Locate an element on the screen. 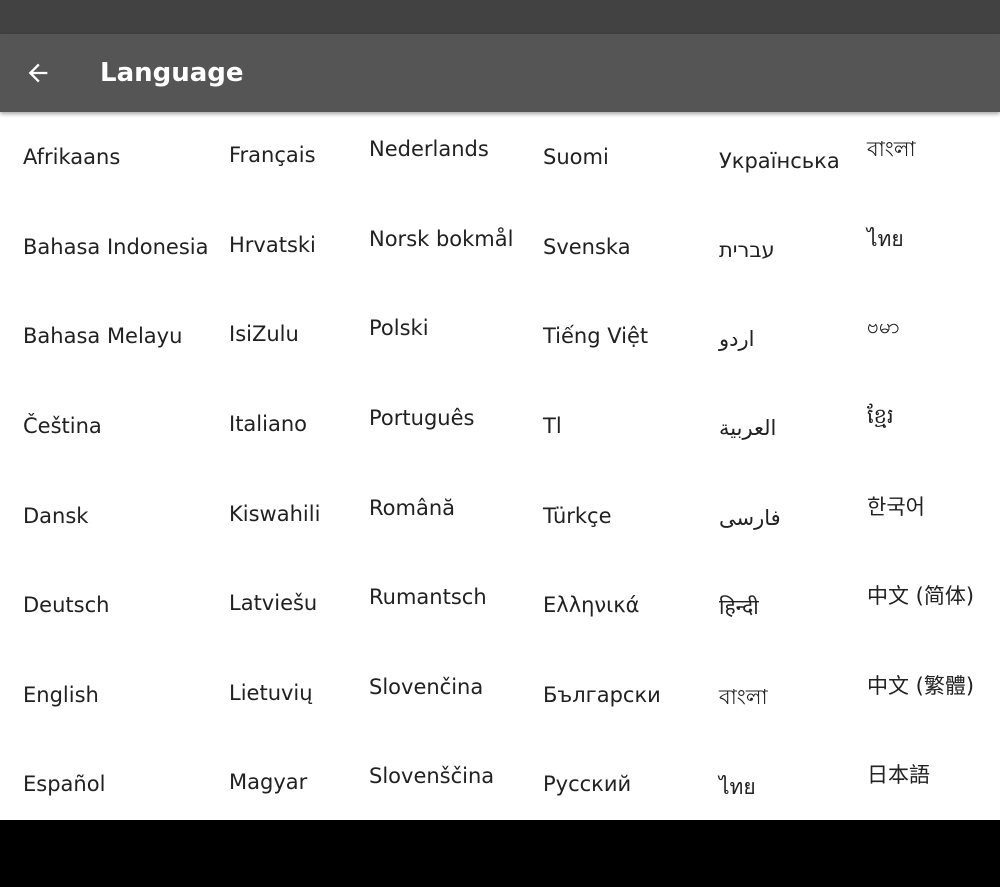 The width and height of the screenshot is (1000, 887). language-item: IsiZulu is located at coordinates (264, 334).